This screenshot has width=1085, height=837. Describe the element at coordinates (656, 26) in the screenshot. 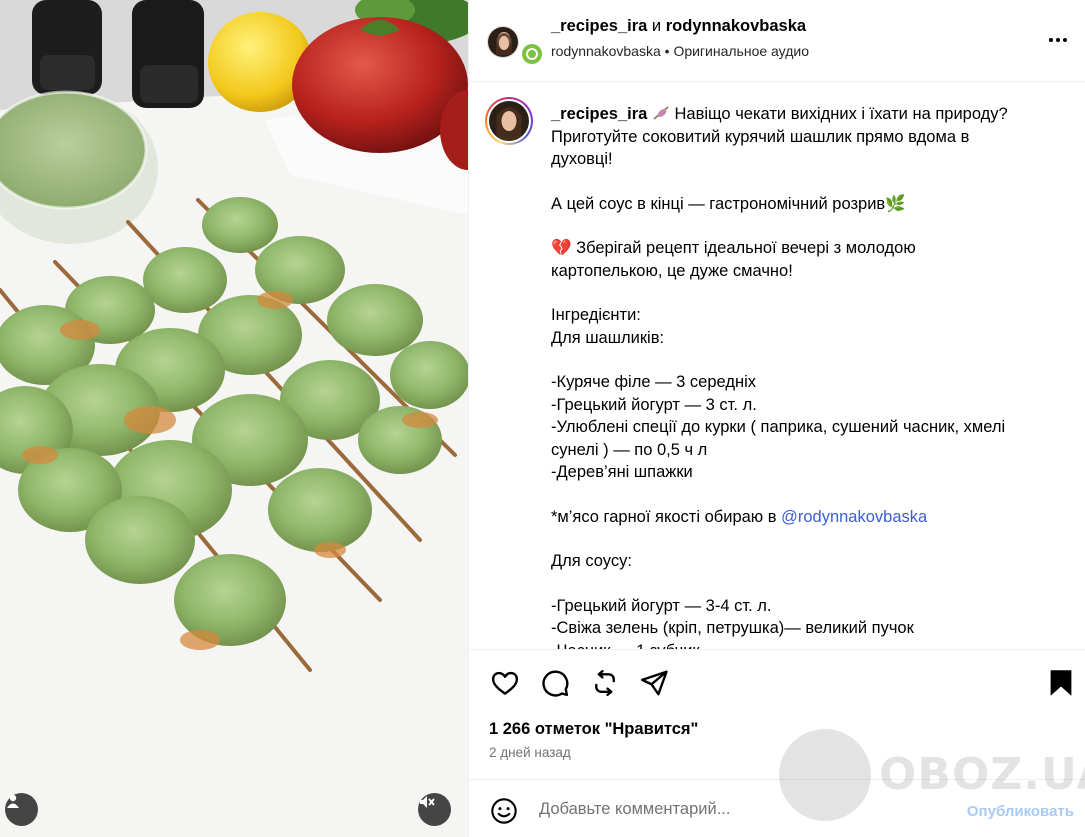

I see `header-joiner: и` at that location.